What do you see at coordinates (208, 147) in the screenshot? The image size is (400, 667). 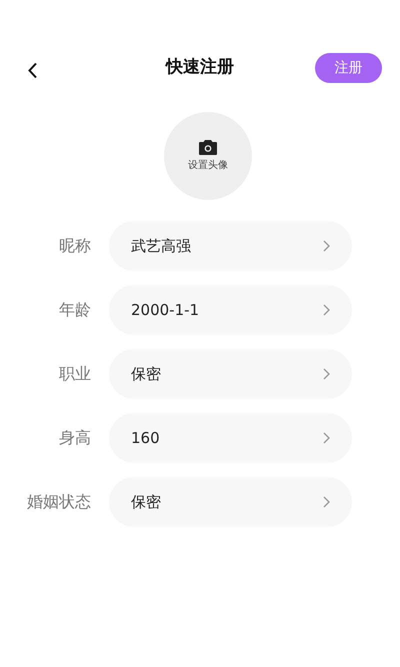 I see `camera-icon` at bounding box center [208, 147].